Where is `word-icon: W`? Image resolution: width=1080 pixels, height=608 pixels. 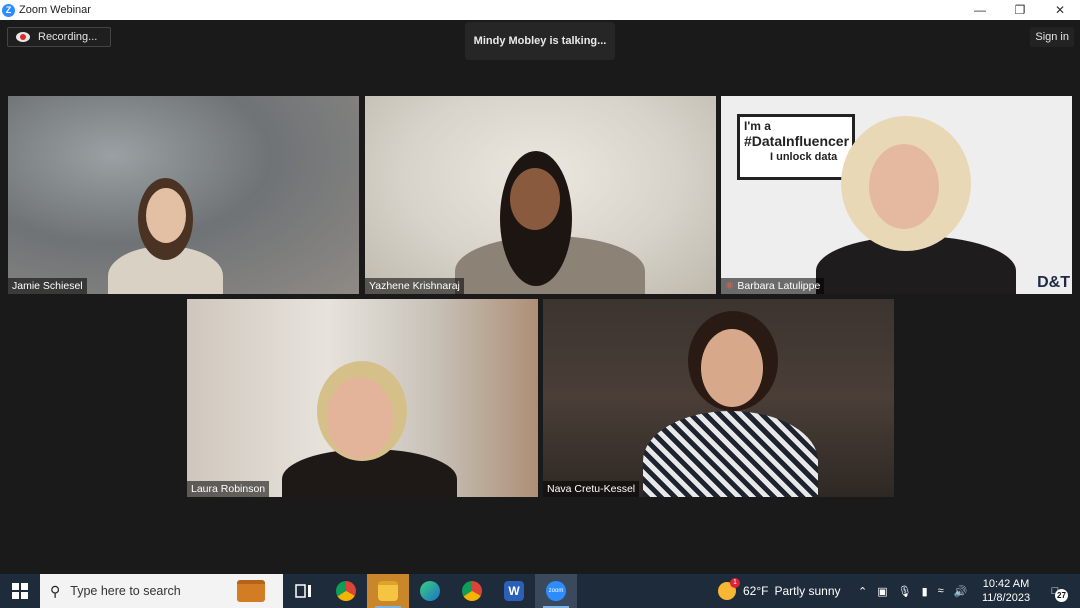 word-icon: W is located at coordinates (514, 591).